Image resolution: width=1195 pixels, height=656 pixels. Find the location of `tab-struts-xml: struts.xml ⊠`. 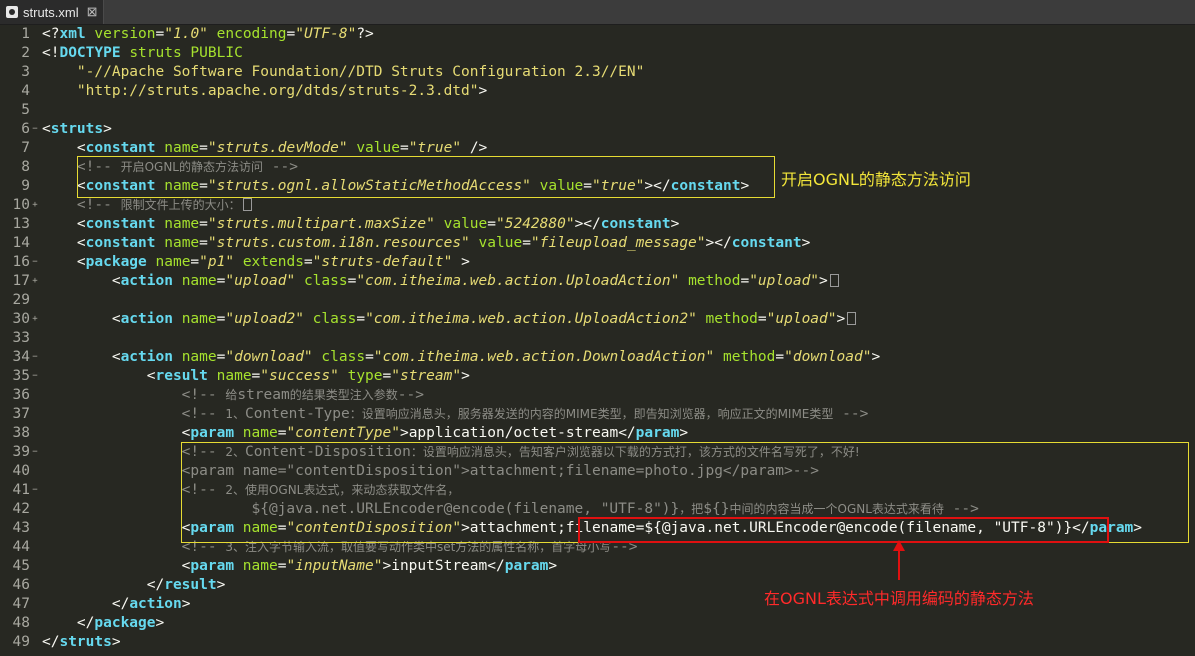

tab-struts-xml: struts.xml ⊠ is located at coordinates (52, 12).